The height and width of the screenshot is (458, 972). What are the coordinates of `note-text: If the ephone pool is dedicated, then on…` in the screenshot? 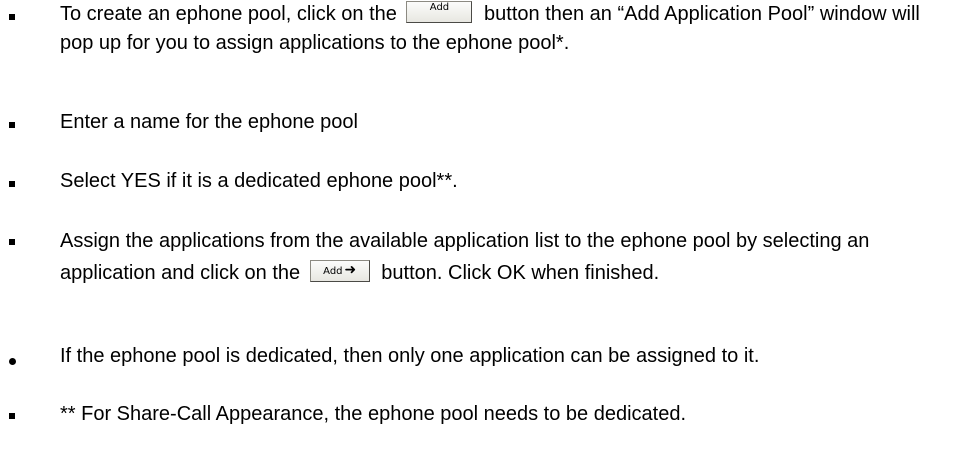 It's located at (410, 356).